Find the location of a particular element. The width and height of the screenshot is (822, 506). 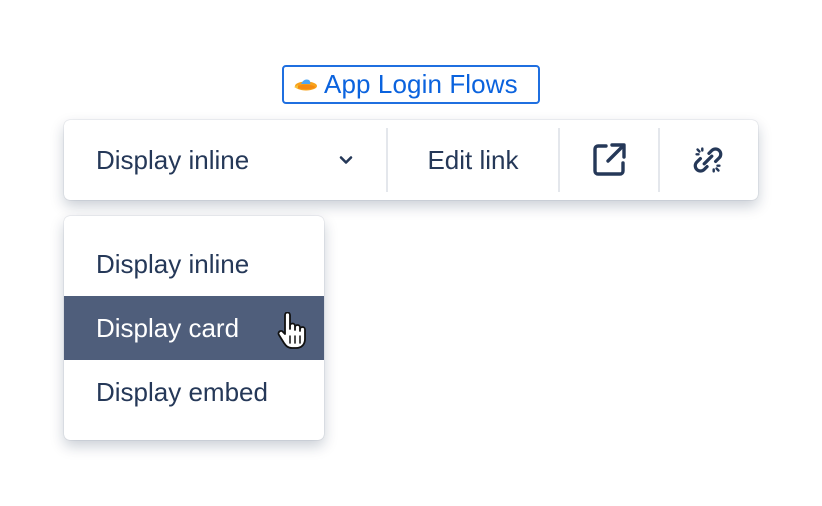

open-link-button is located at coordinates (609, 160).